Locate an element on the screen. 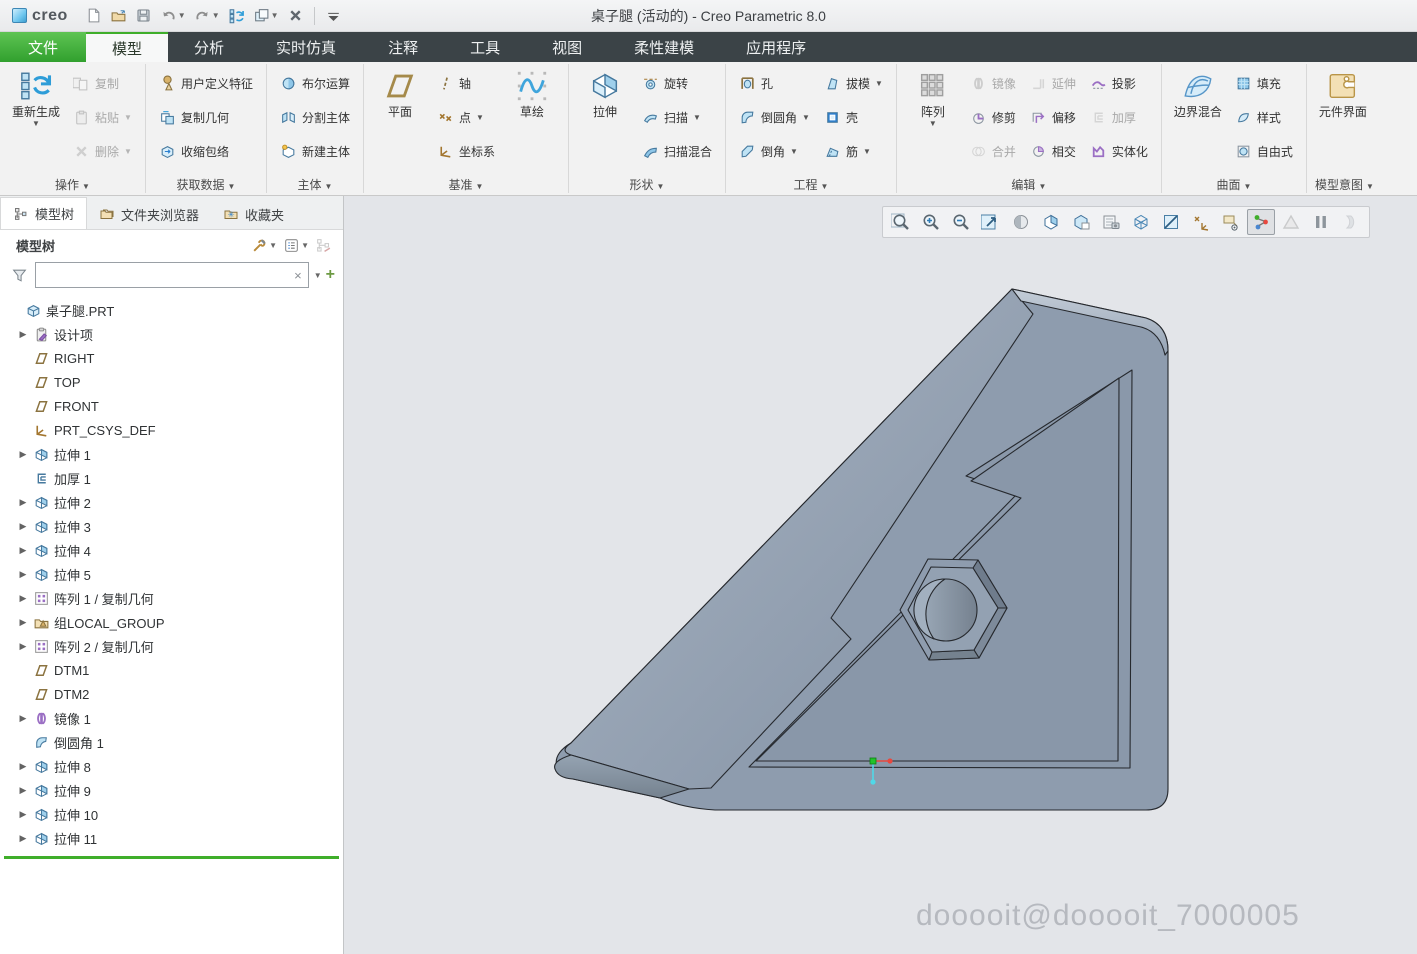 The height and width of the screenshot is (954, 1417). ribbon-button-新建主体: 新建主体 is located at coordinates (315, 151).